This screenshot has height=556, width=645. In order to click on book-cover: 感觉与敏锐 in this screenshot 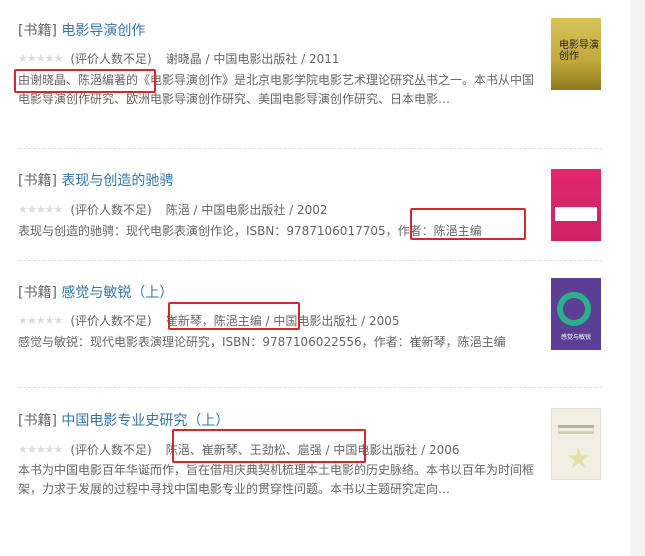, I will do `click(576, 314)`.